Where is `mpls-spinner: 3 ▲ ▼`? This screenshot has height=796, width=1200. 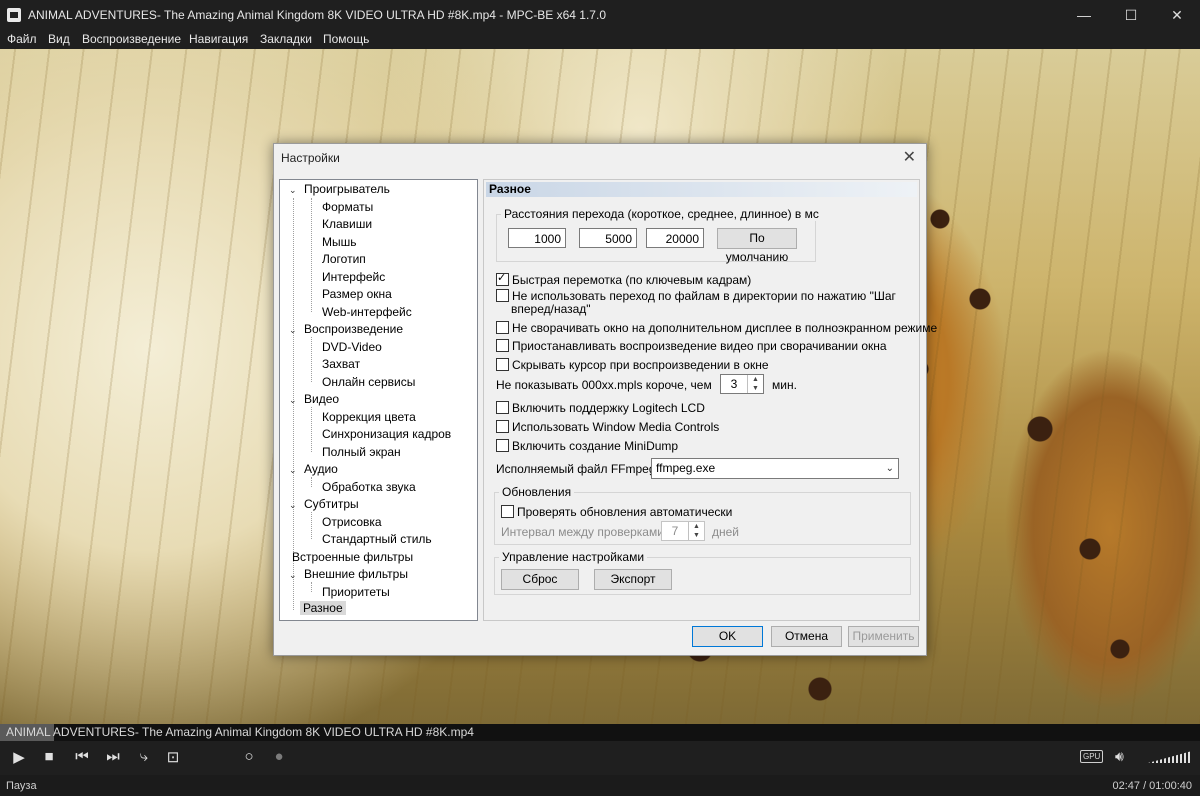
mpls-spinner: 3 ▲ ▼ is located at coordinates (742, 384).